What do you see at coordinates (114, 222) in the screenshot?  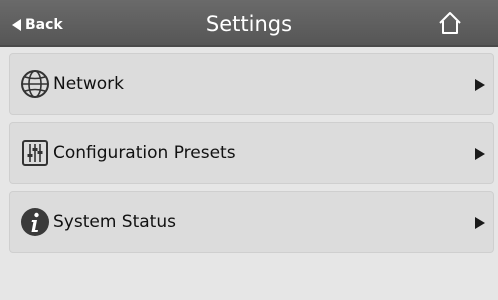 I see `menu-item-label: System Status` at bounding box center [114, 222].